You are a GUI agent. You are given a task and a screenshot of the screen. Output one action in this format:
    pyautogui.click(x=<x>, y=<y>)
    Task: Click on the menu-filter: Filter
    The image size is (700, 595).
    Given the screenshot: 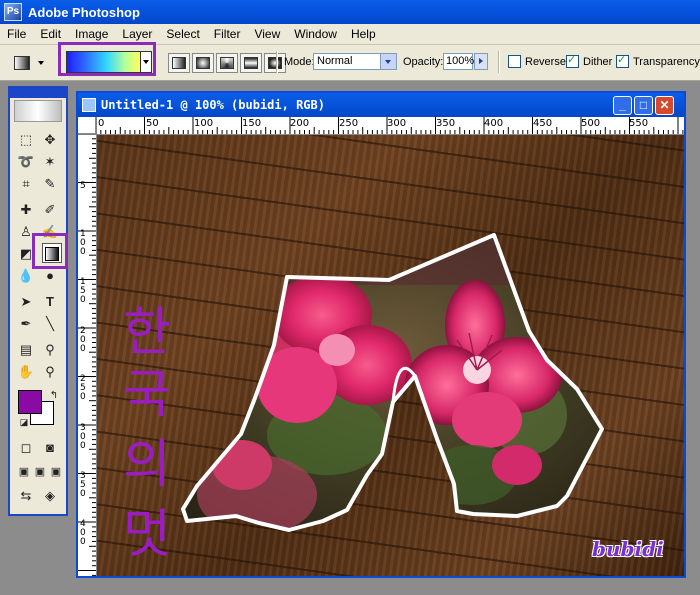 What is the action you would take?
    pyautogui.click(x=227, y=34)
    